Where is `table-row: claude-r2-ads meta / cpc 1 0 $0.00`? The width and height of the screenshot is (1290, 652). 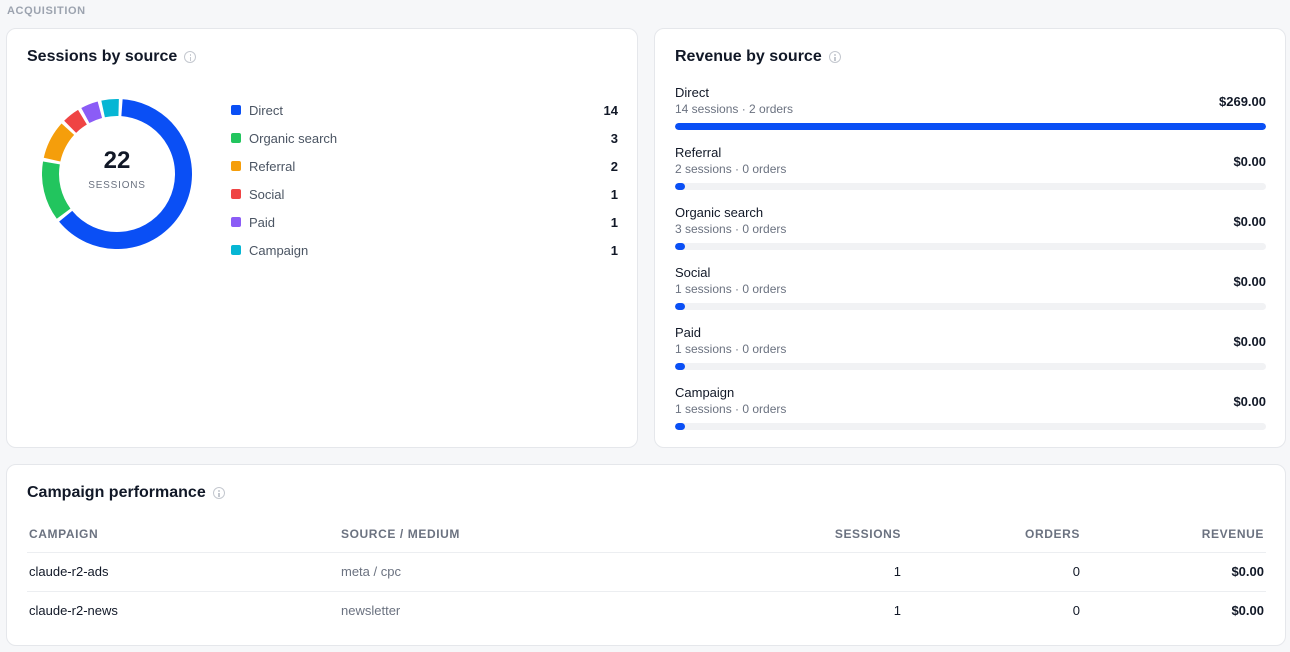 table-row: claude-r2-ads meta / cpc 1 0 $0.00 is located at coordinates (646, 572).